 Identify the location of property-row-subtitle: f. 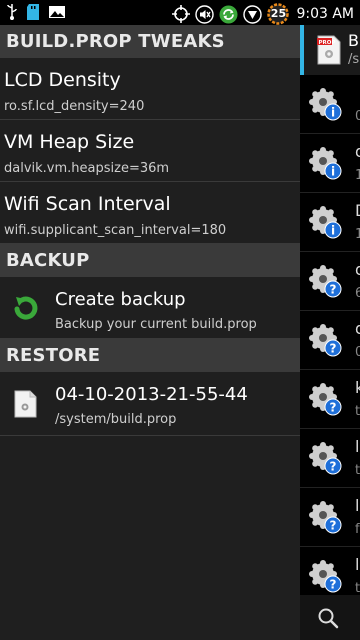
(357, 529).